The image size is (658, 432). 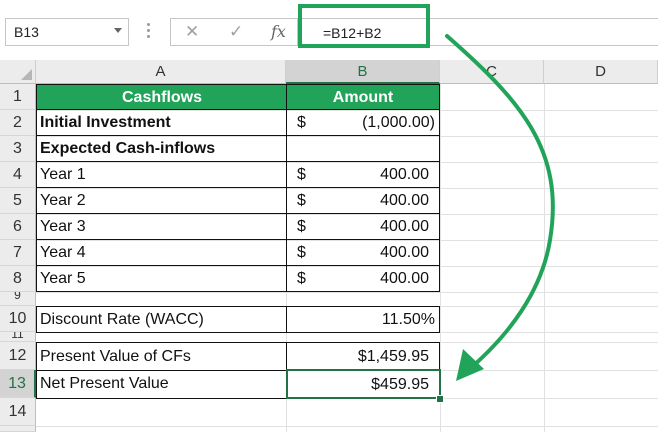 I want to click on annotation-arrow-icon, so click(x=500, y=207).